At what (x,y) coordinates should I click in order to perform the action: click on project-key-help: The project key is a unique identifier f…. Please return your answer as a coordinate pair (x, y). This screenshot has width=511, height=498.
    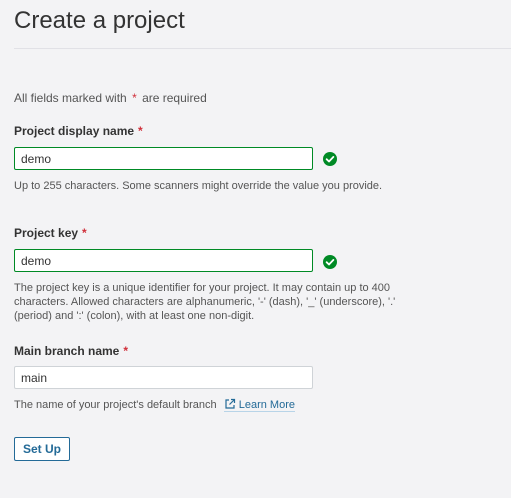
    Looking at the image, I should click on (205, 302).